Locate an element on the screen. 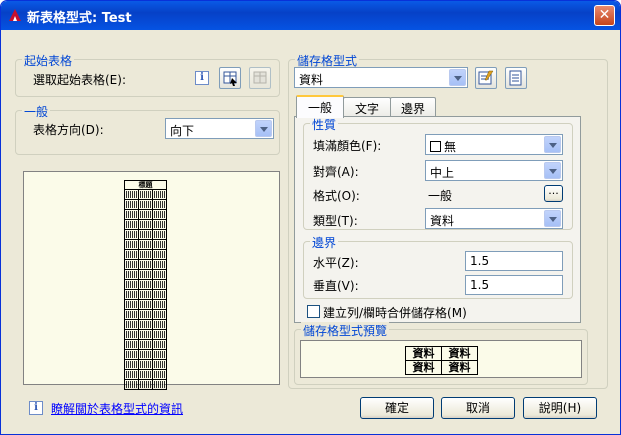 This screenshot has width=621, height=435. manage-cell-styles-icon is located at coordinates (515, 78).